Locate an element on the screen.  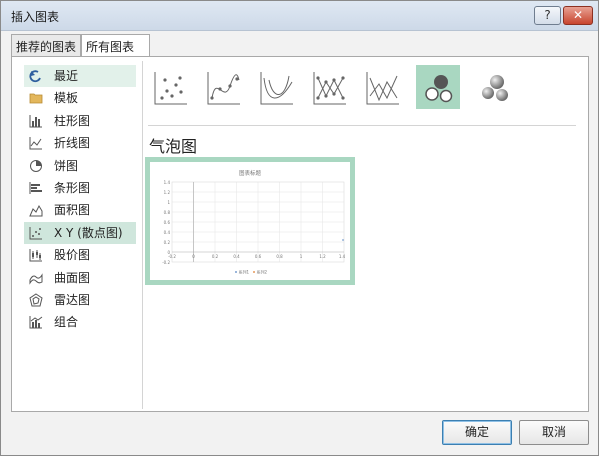
sidebar-item-label: 组合 is located at coordinates (66, 322).